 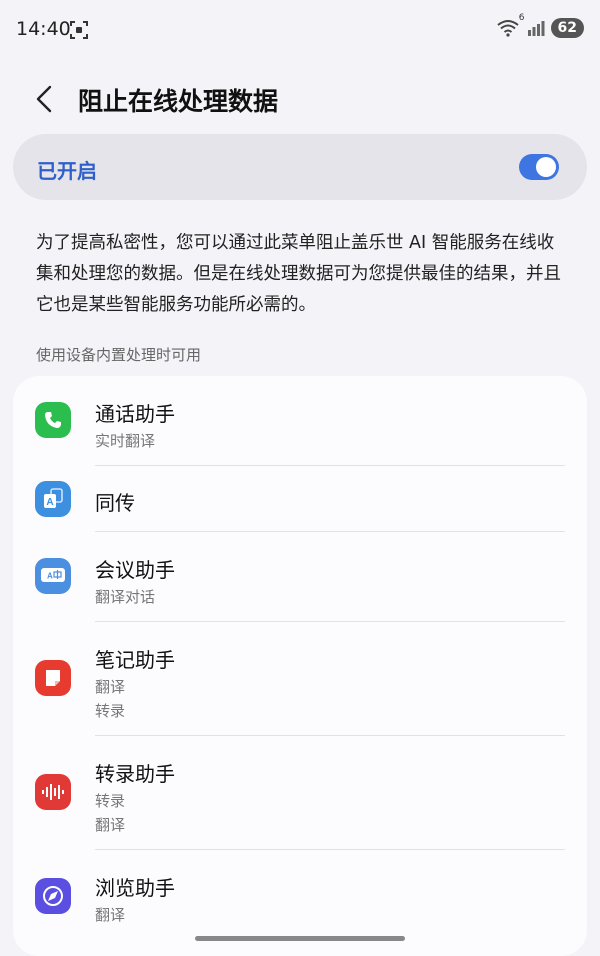 I want to click on translate-icon: A, so click(x=53, y=576).